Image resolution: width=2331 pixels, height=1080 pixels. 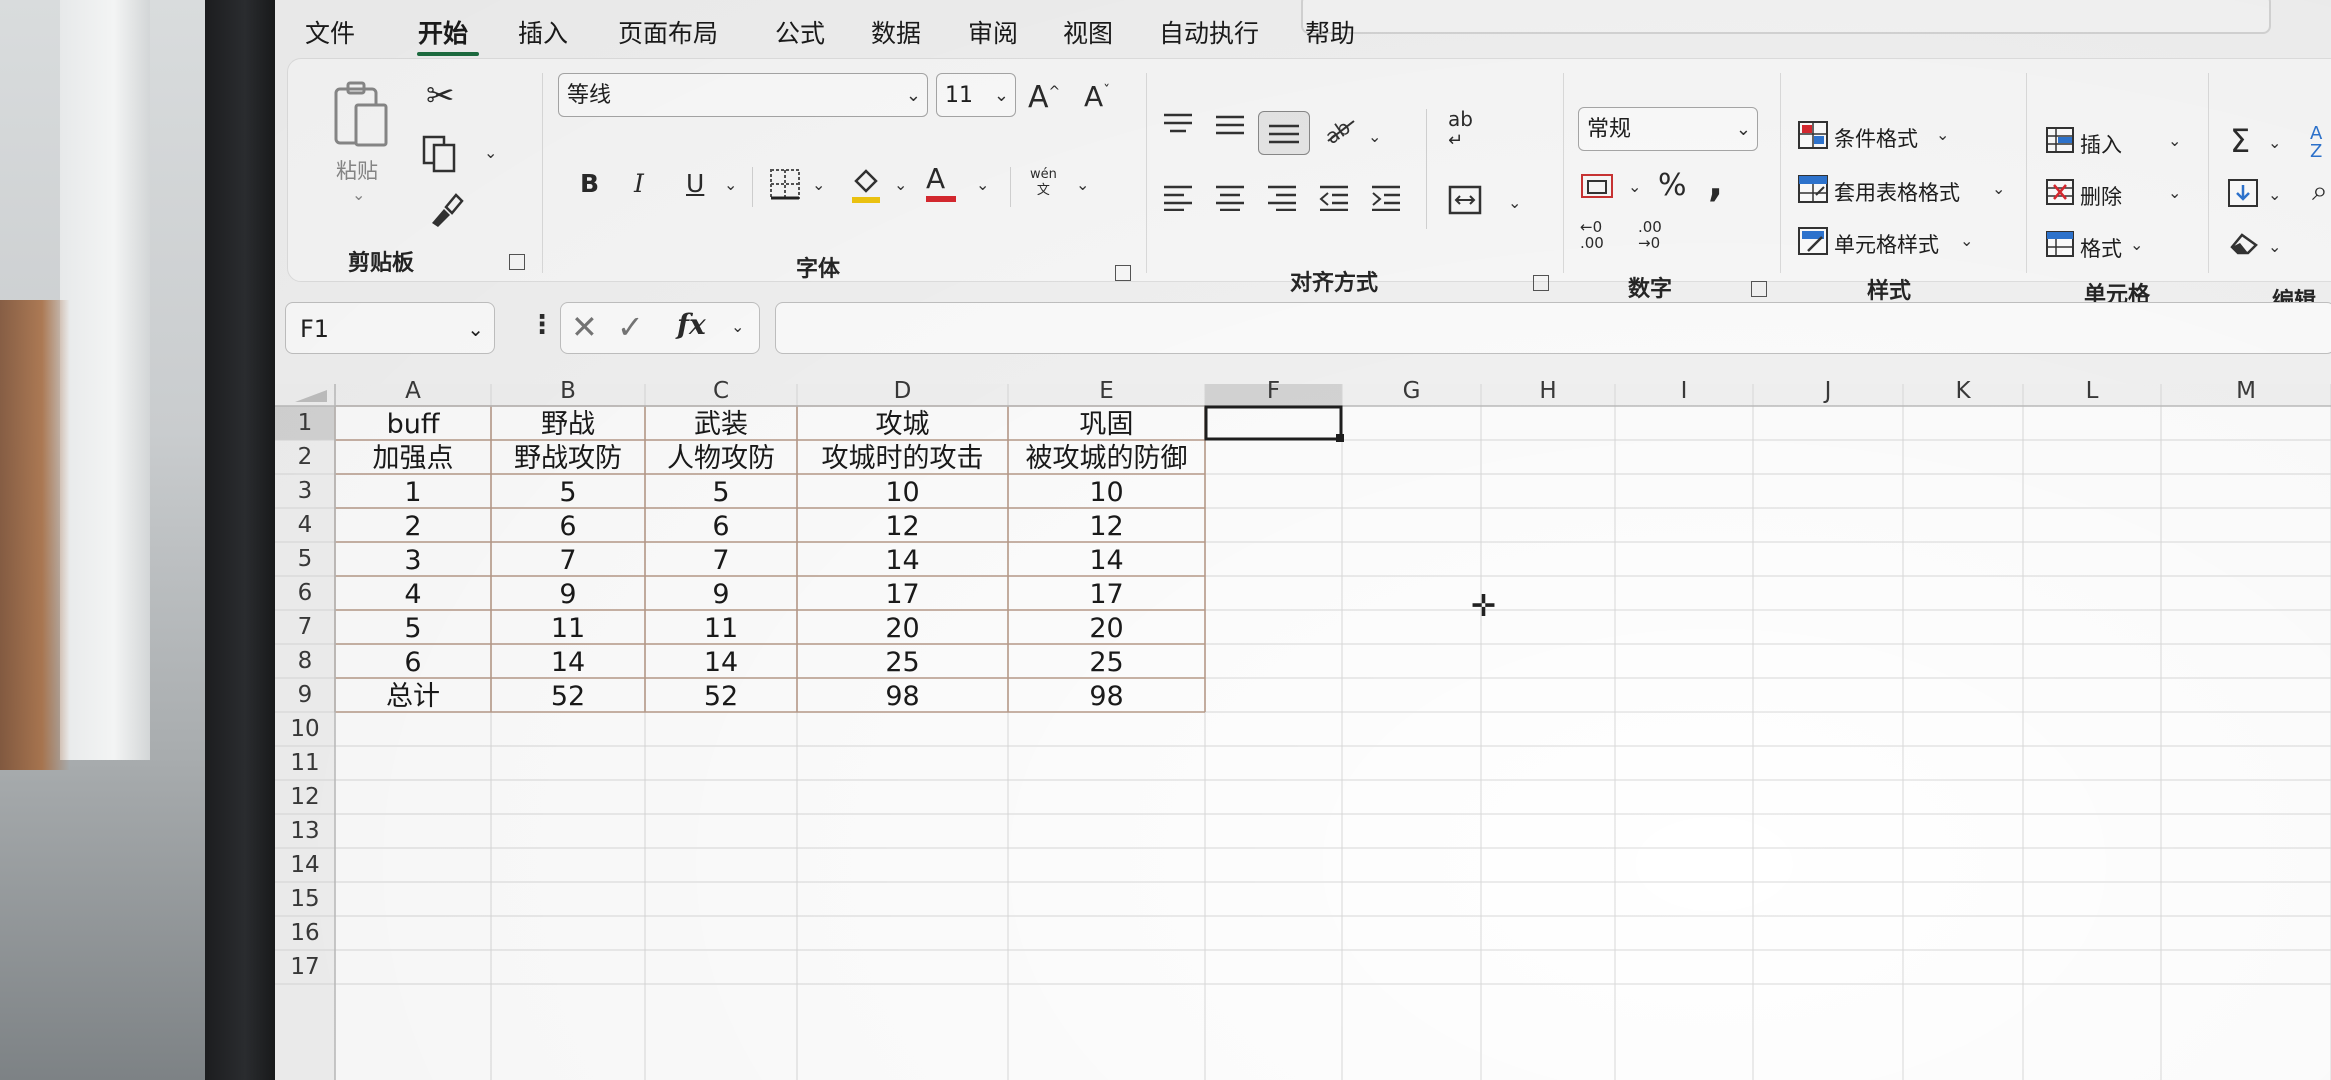 I want to click on cell: 攻城, so click(x=902, y=425).